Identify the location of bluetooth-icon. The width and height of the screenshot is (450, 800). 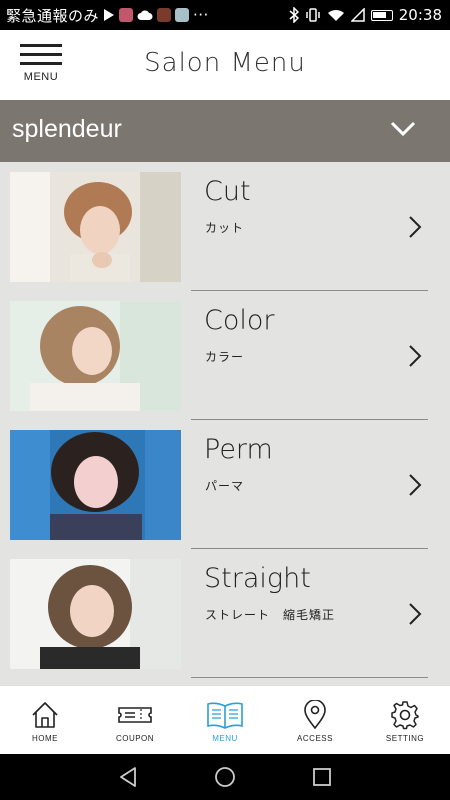
(294, 15).